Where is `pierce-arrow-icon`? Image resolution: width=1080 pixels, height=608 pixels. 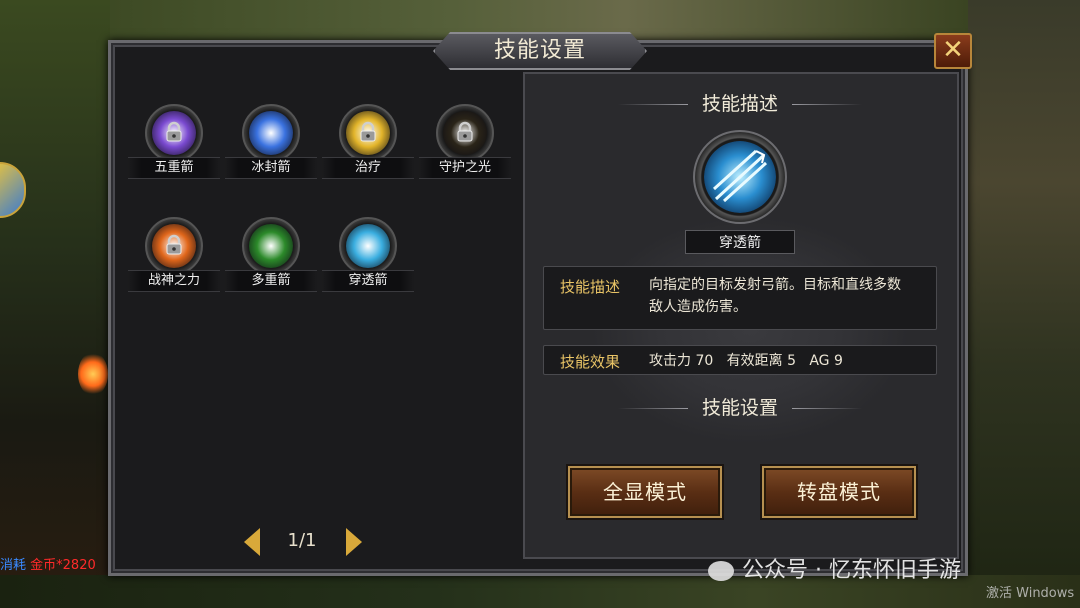 pierce-arrow-icon is located at coordinates (740, 177).